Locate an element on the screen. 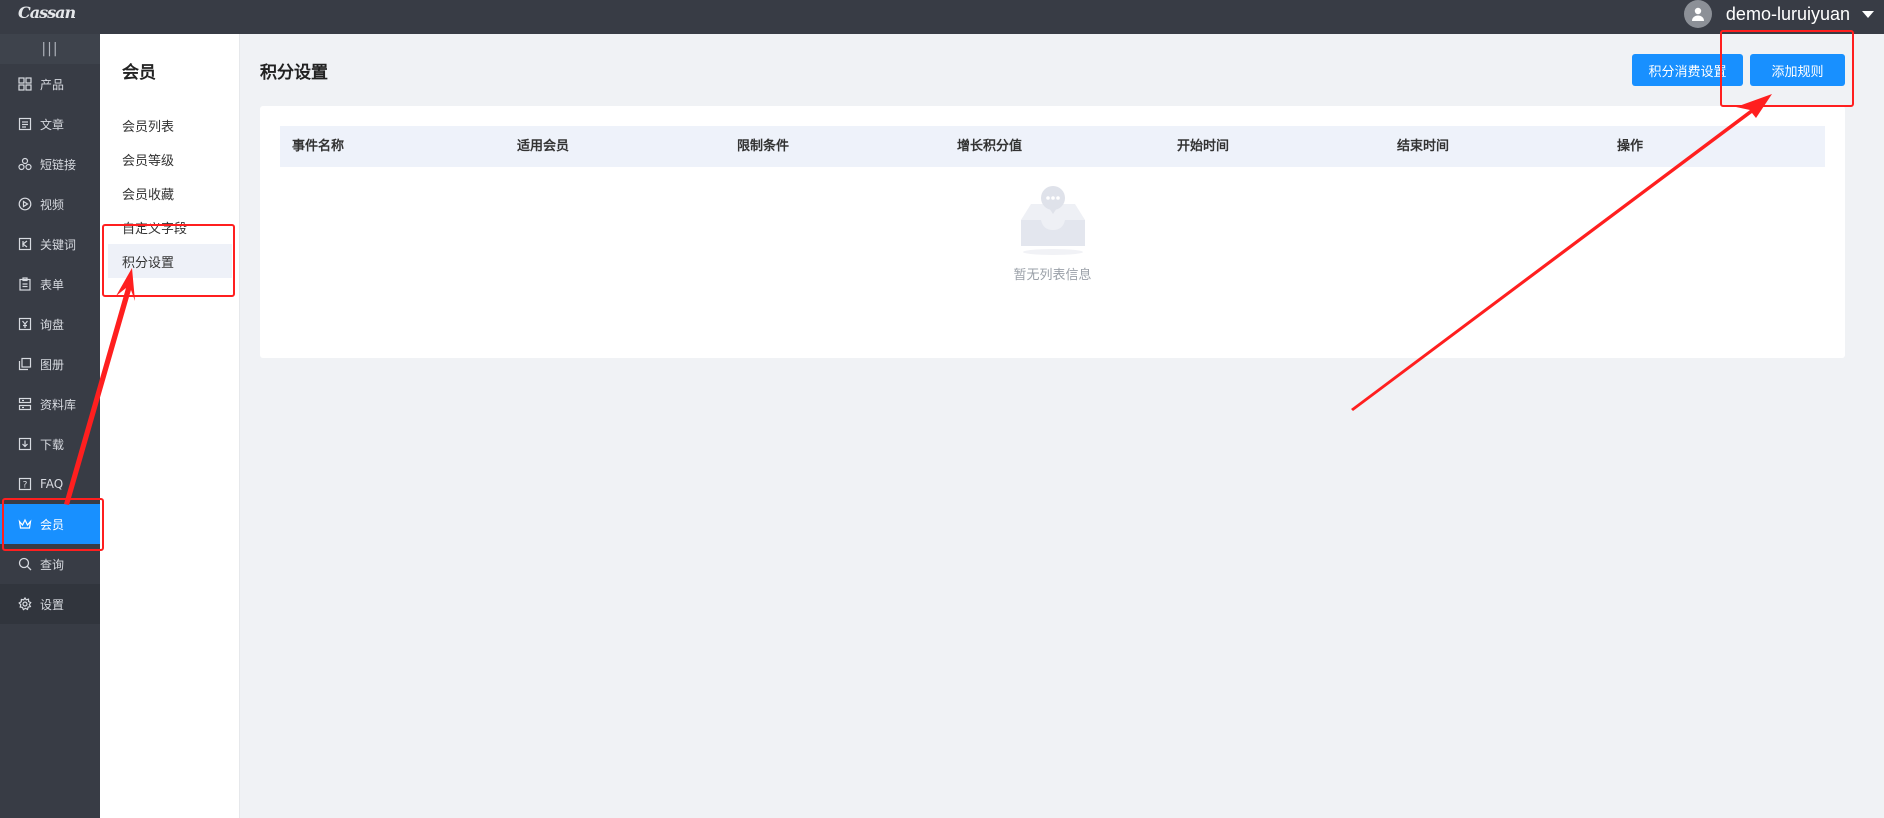  secondary-menu: 会员 会员列表 会员等级 会员收藏 自定义字段 积分设置 is located at coordinates (170, 426).